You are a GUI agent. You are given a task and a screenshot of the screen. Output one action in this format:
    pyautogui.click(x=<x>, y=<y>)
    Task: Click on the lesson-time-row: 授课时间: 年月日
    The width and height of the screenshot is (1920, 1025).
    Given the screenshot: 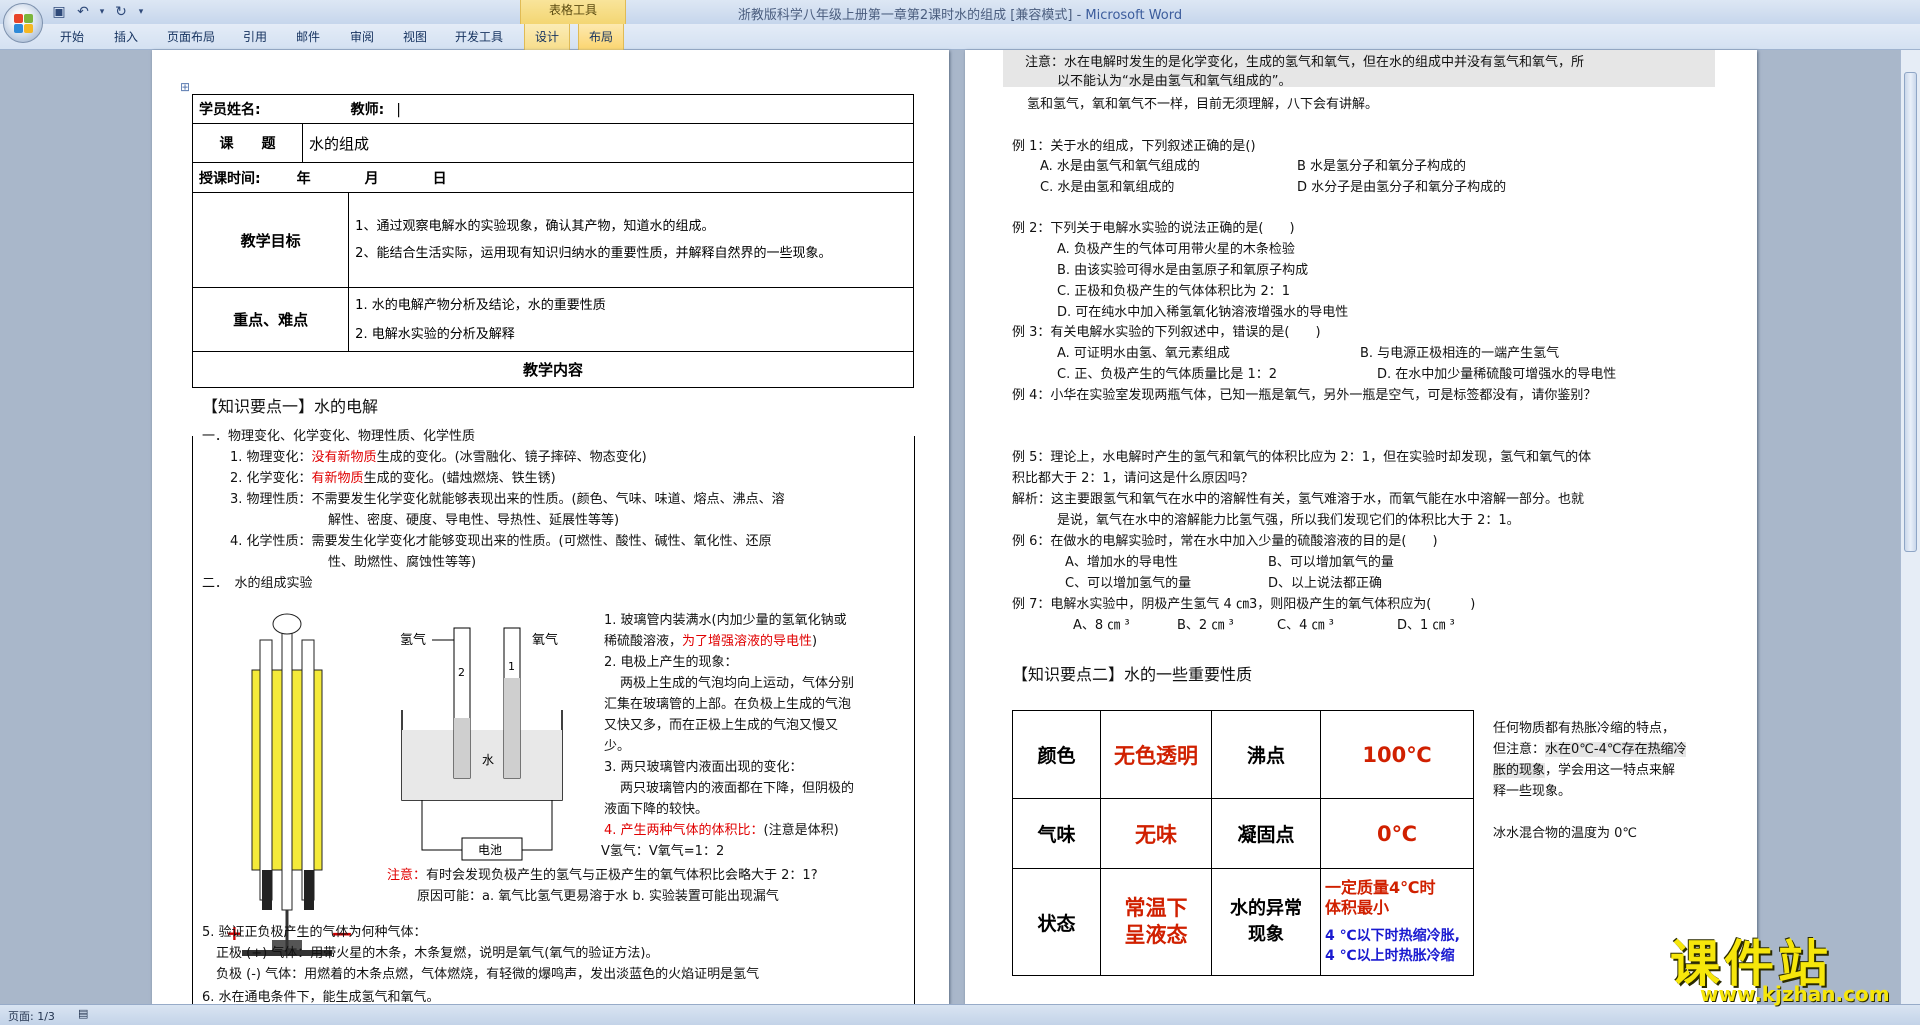 What is the action you would take?
    pyautogui.click(x=553, y=177)
    